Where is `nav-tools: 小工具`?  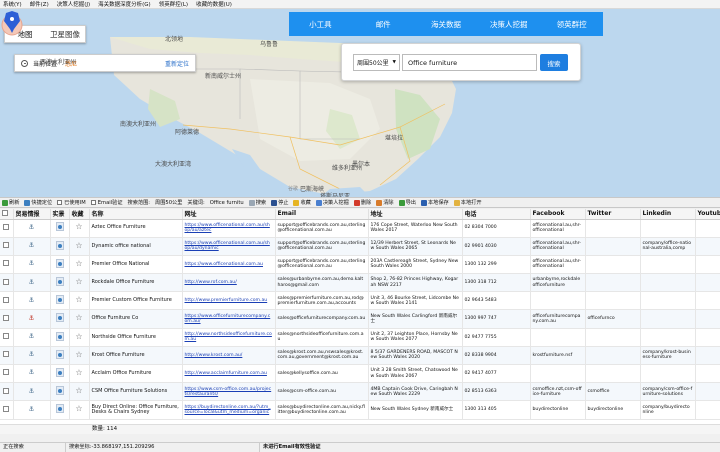
nav-tools: 小工具 is located at coordinates (320, 24).